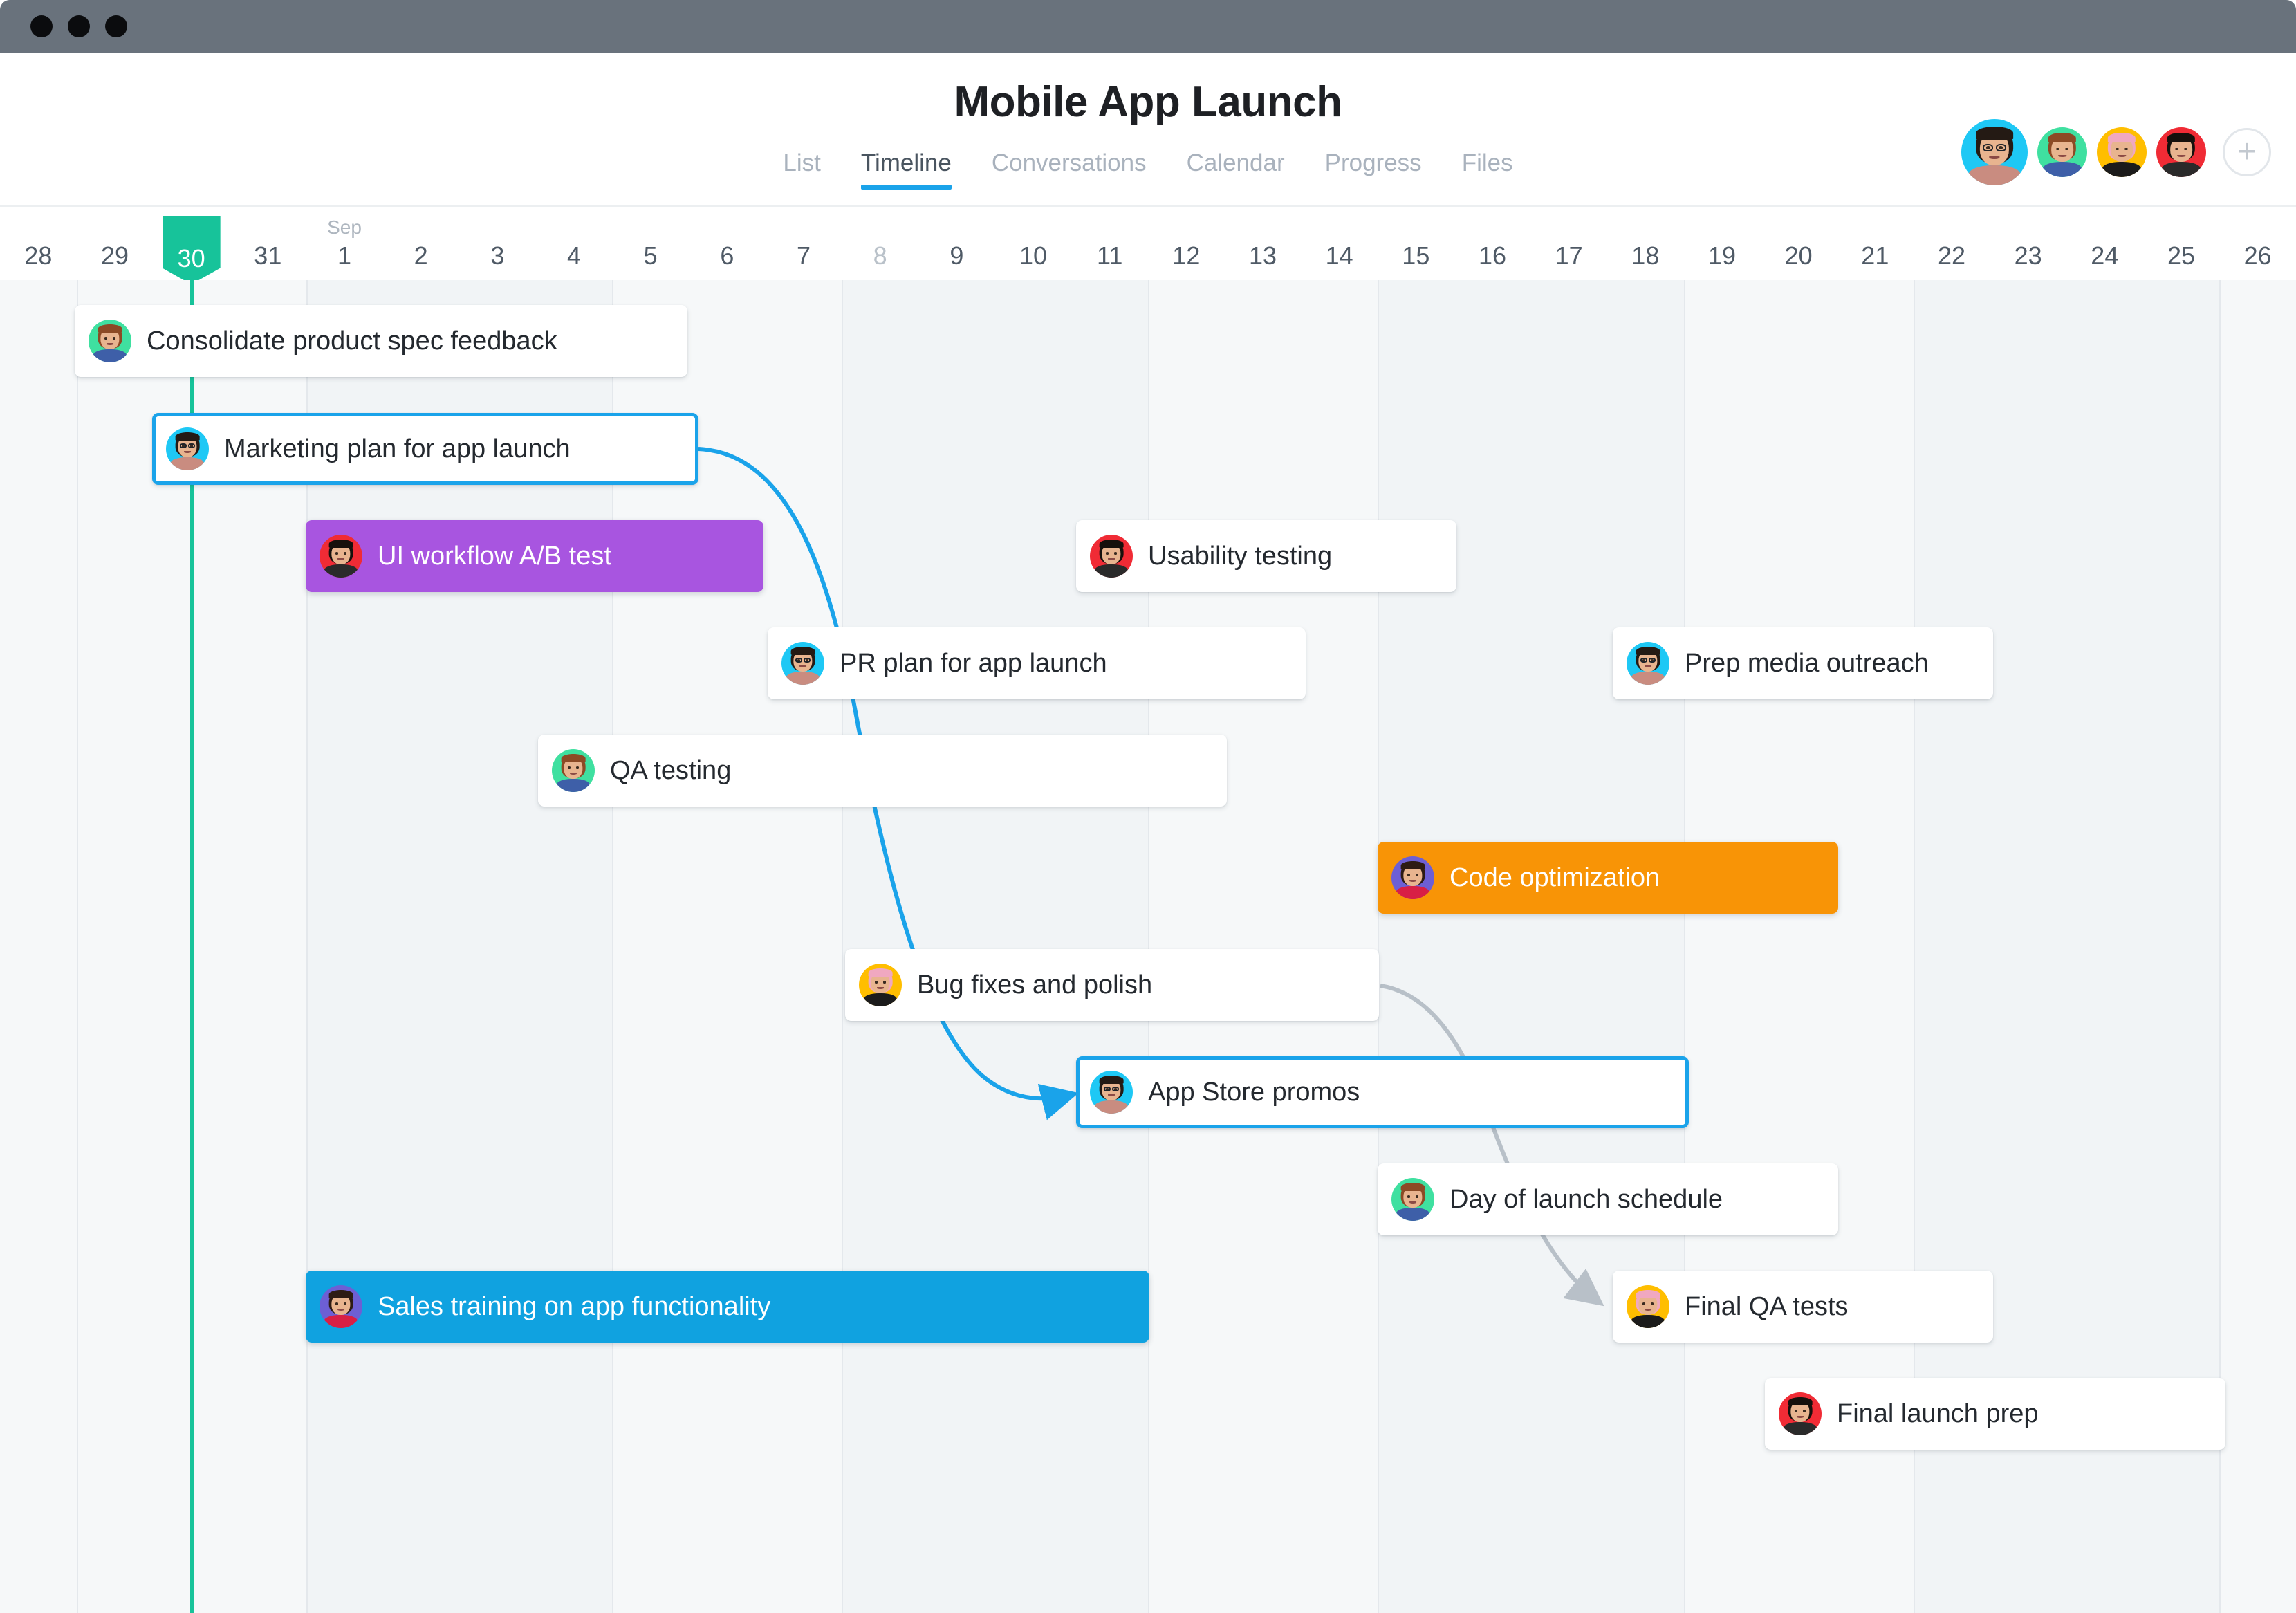 This screenshot has width=2296, height=1613. What do you see at coordinates (1587, 1199) in the screenshot?
I see `task-label: Day of launch schedule` at bounding box center [1587, 1199].